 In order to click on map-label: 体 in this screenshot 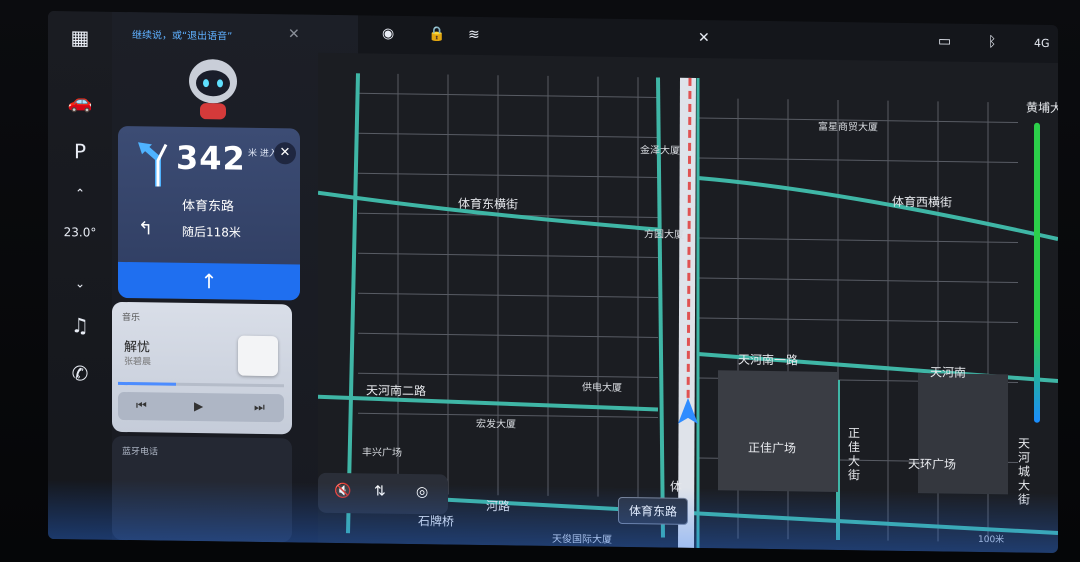, I will do `click(676, 486)`.